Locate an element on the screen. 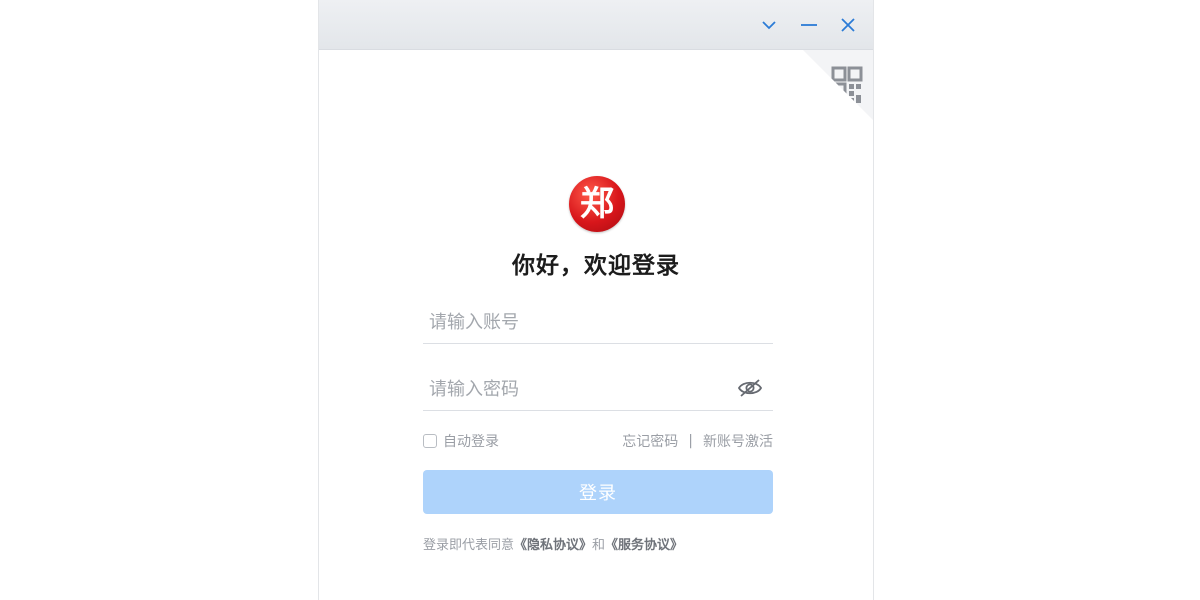 This screenshot has width=1200, height=600. auto-login-checkbox: 自动登录 is located at coordinates (461, 441).